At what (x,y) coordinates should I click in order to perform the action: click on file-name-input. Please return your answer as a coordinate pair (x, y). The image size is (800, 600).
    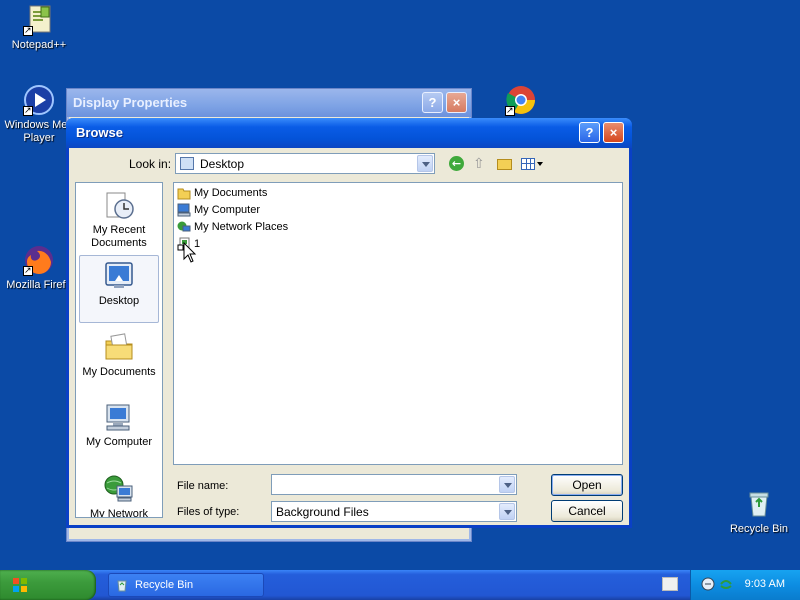
    Looking at the image, I should click on (385, 484).